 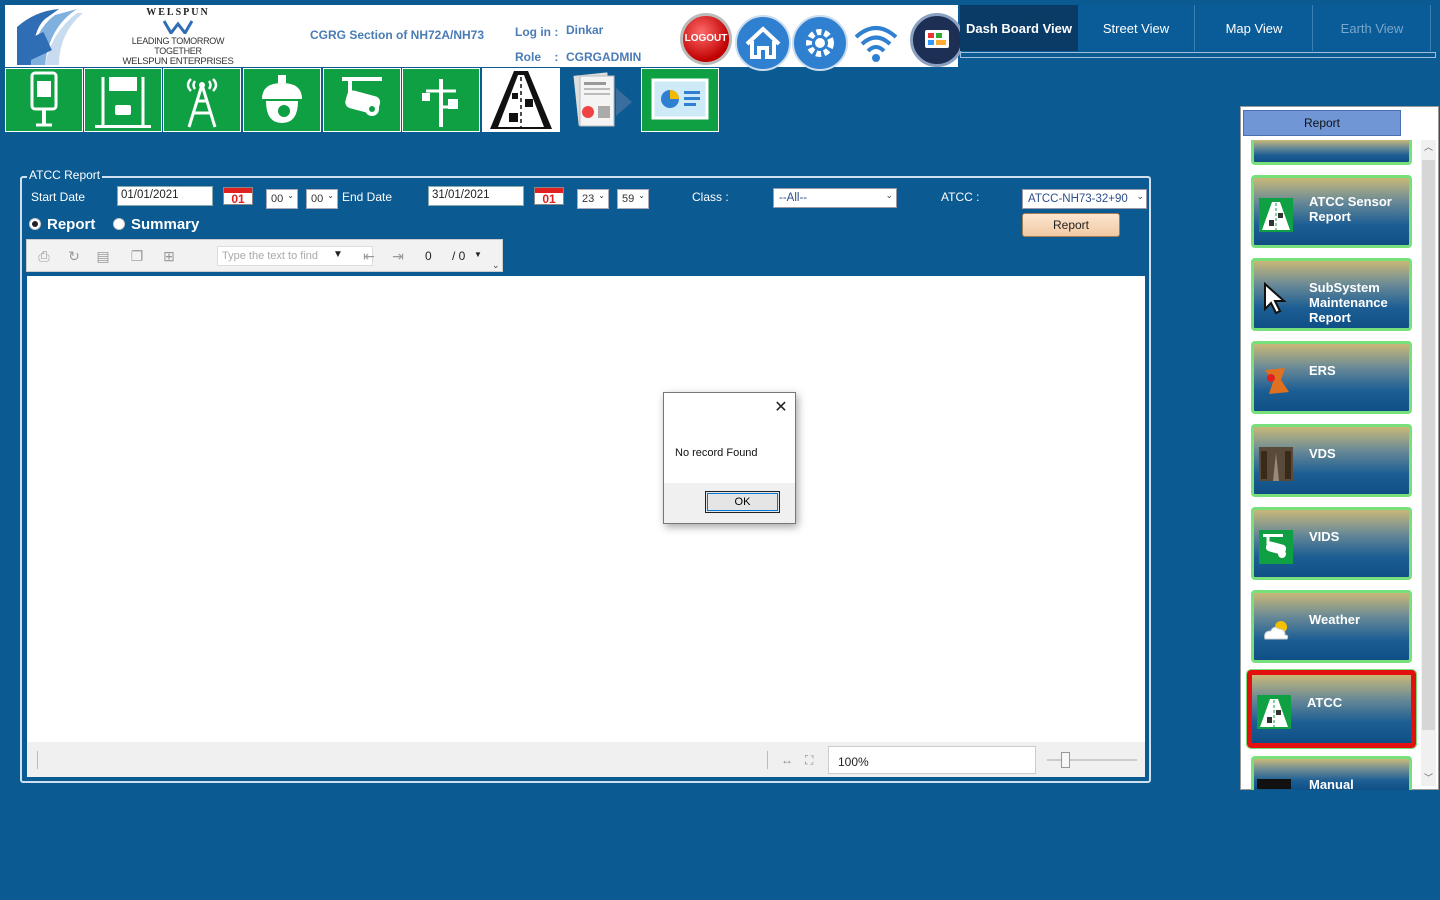 What do you see at coordinates (1335, 619) in the screenshot?
I see `side-item-label: Weather` at bounding box center [1335, 619].